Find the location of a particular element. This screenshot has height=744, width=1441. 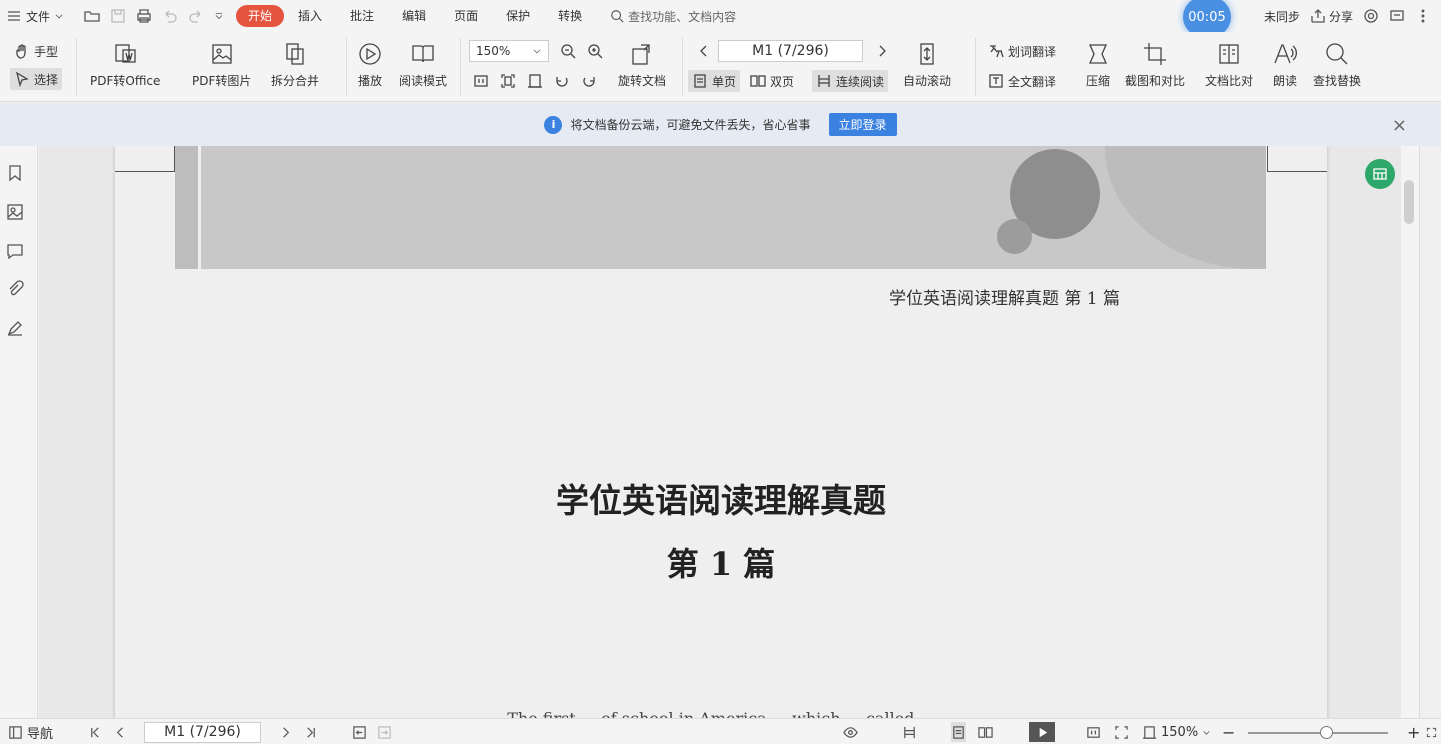

pdf-to-image-icon is located at coordinates (222, 54).